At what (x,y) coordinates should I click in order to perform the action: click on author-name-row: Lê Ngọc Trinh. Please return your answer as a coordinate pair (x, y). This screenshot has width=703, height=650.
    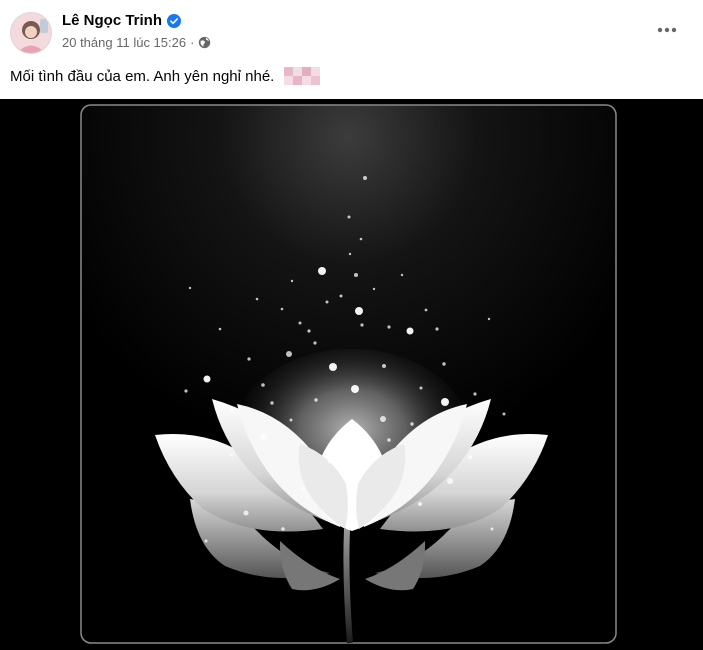
    Looking at the image, I should click on (122, 20).